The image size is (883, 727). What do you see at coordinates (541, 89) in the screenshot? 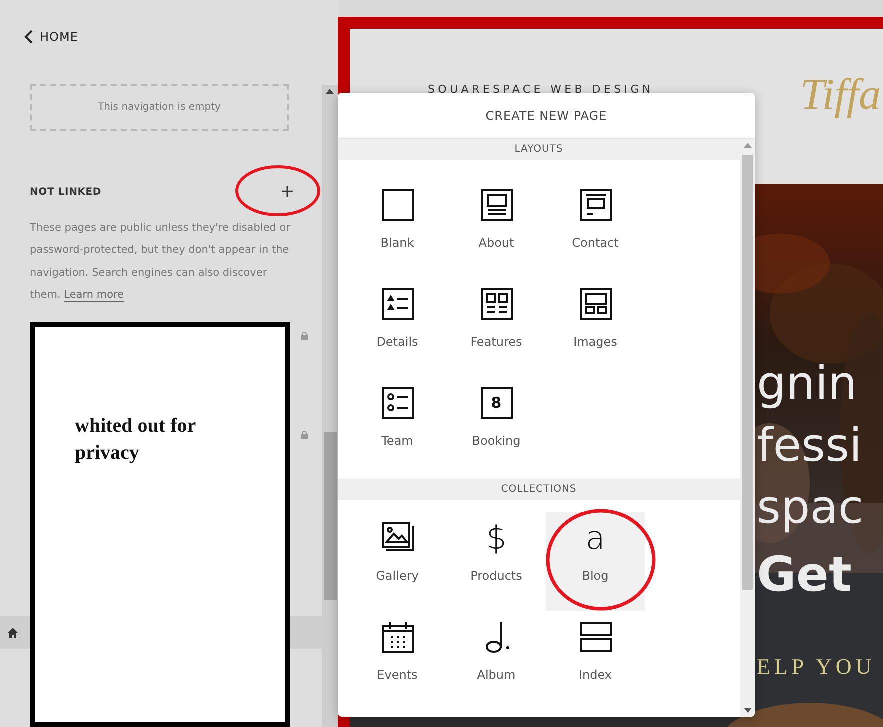
I see `site-title: SQUARESPACE WEB DESIGN` at bounding box center [541, 89].